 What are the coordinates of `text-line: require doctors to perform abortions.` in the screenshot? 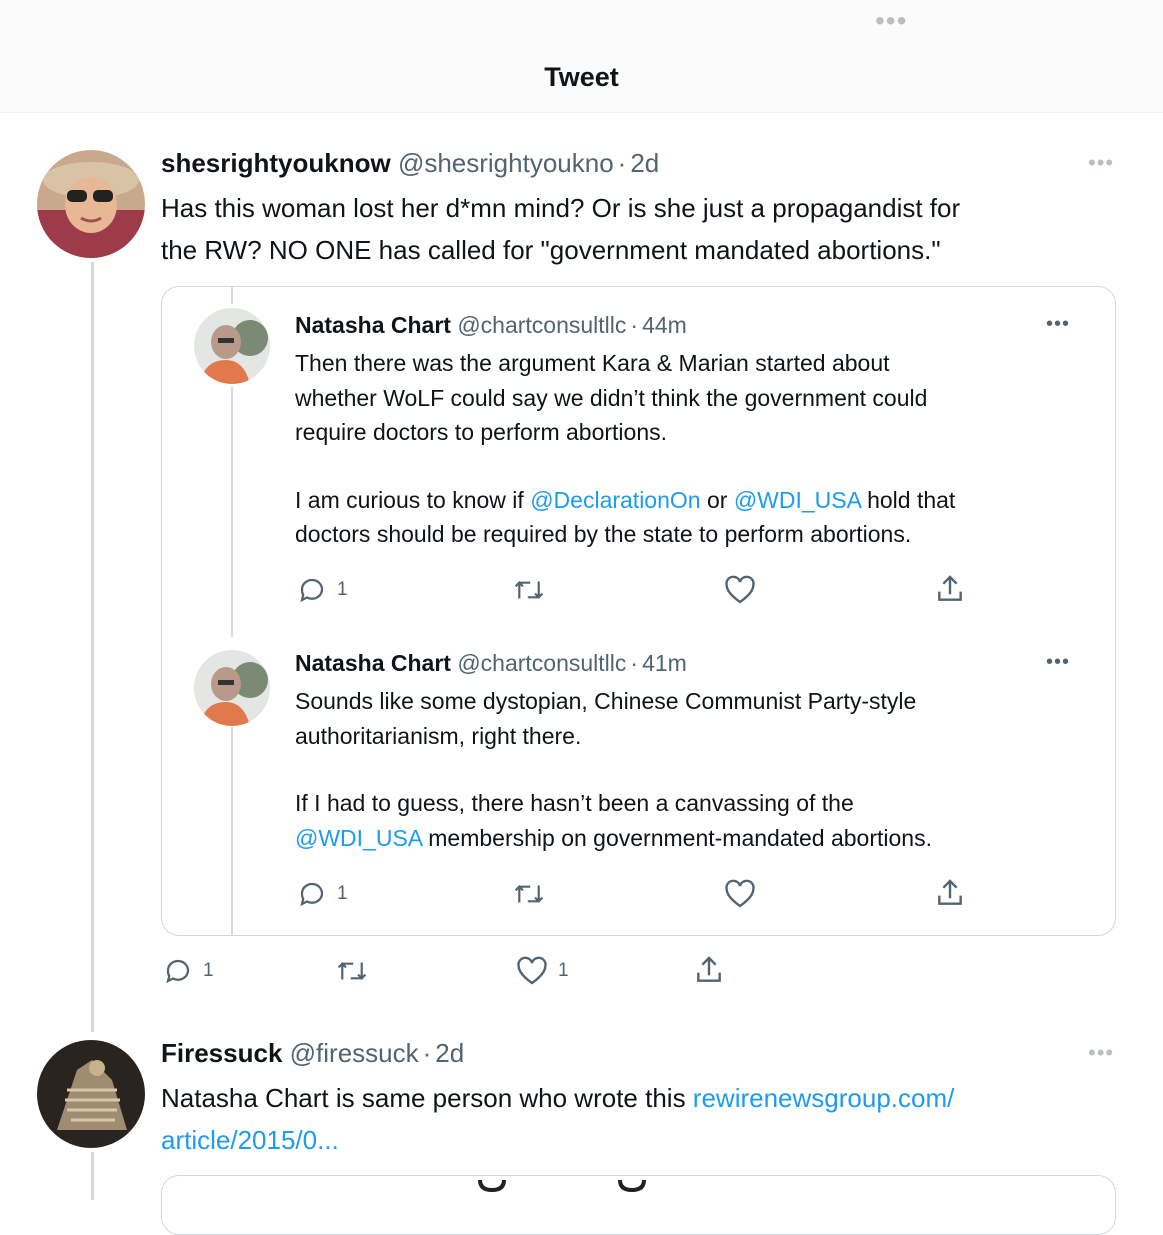 It's located at (481, 432).